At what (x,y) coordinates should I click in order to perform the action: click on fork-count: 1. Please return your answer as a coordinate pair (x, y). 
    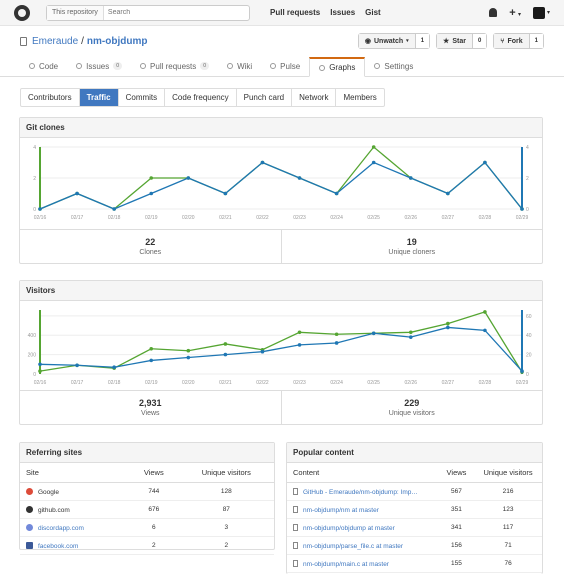
    Looking at the image, I should click on (536, 41).